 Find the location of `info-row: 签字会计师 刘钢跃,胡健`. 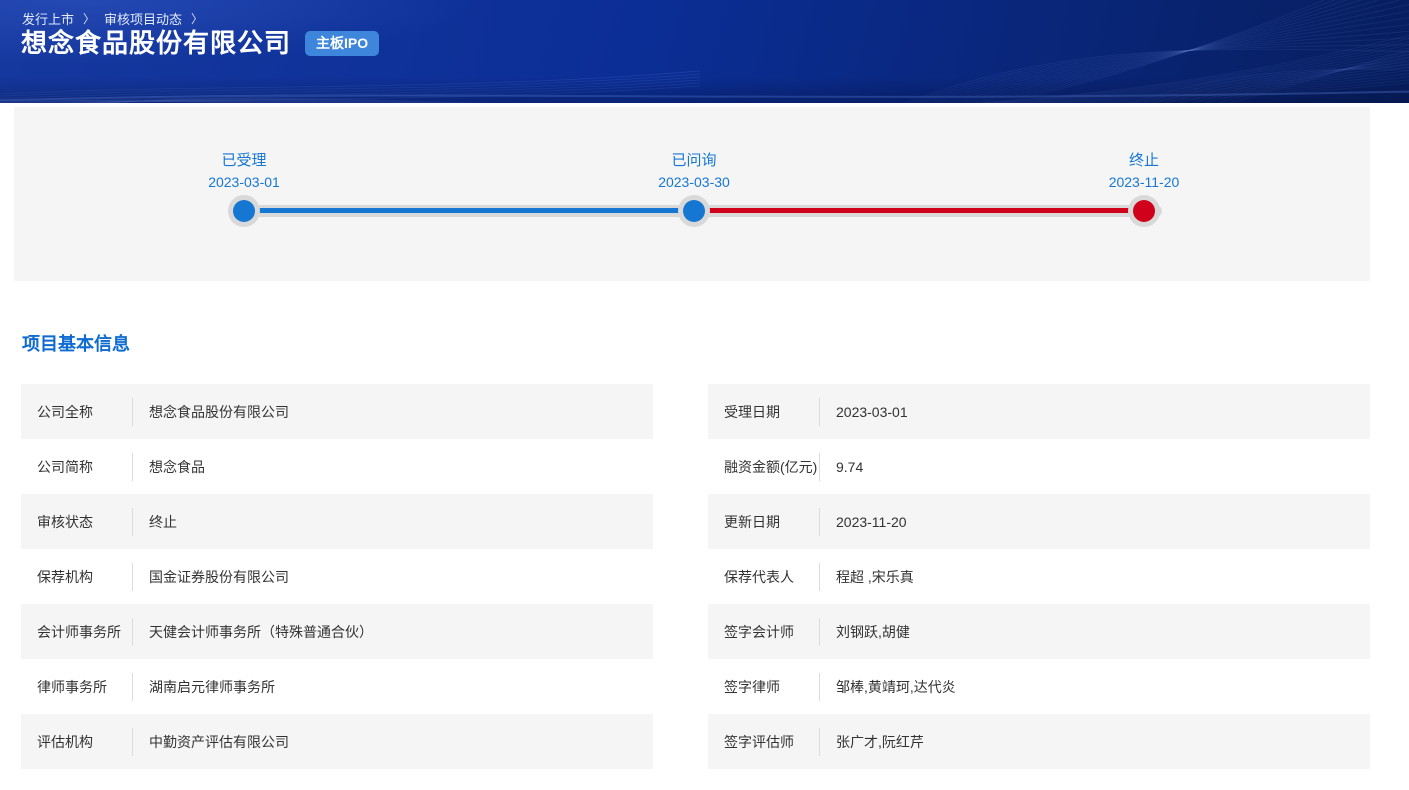

info-row: 签字会计师 刘钢跃,胡健 is located at coordinates (1039, 631).